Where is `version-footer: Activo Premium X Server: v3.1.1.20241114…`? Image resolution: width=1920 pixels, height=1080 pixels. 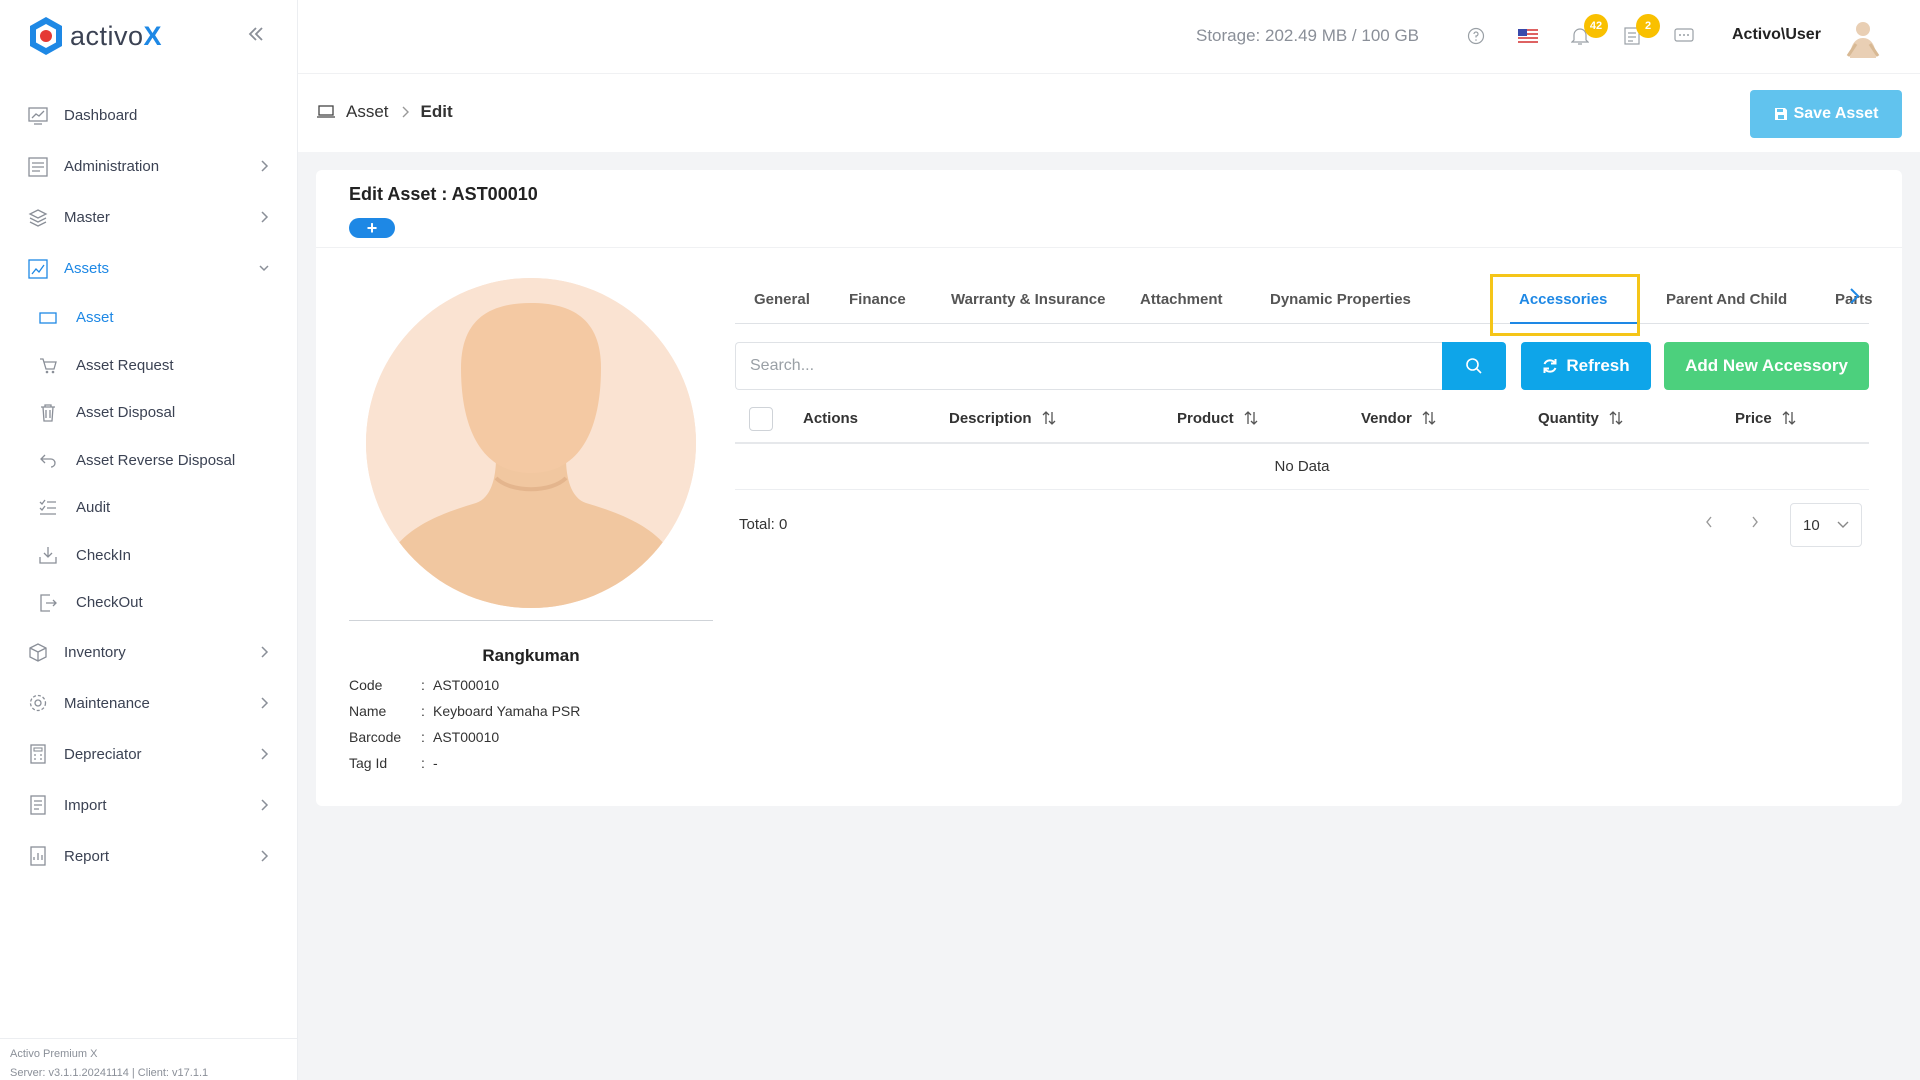
version-footer: Activo Premium X Server: v3.1.1.20241114… is located at coordinates (149, 1059).